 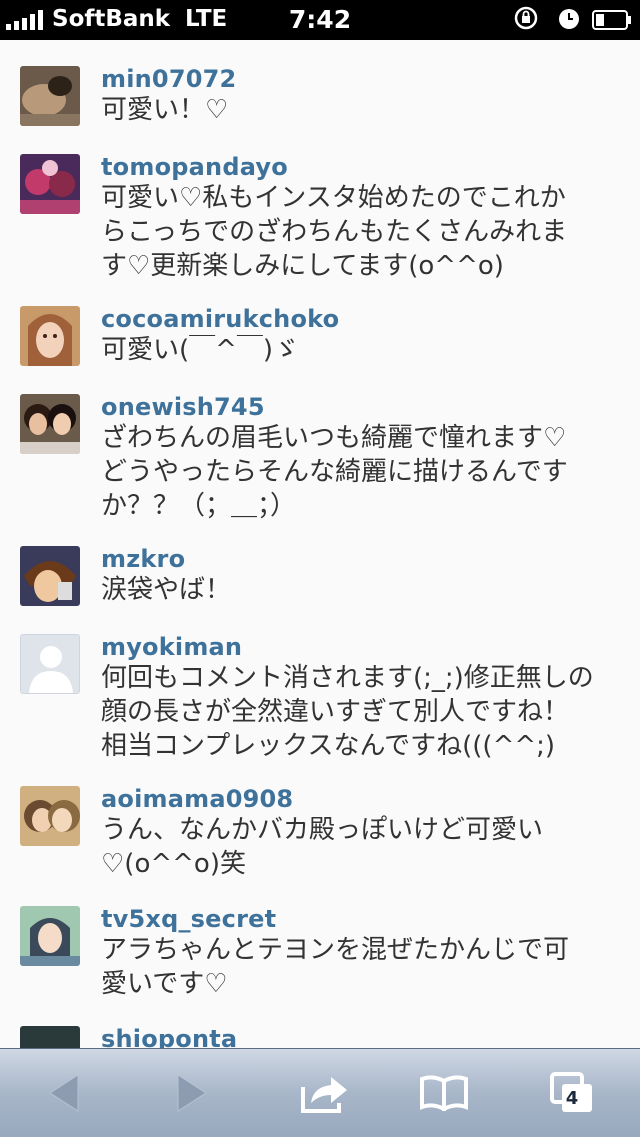 What do you see at coordinates (50, 936) in the screenshot?
I see `photo-girl-icon` at bounding box center [50, 936].